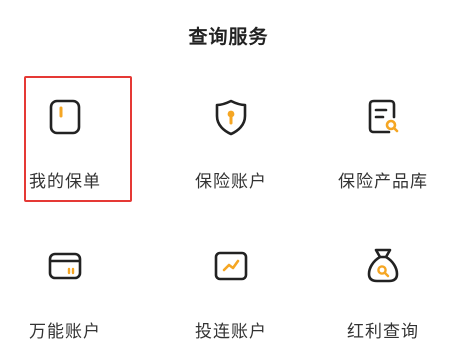 The image size is (457, 360). What do you see at coordinates (231, 140) in the screenshot?
I see `service-insurance-account: 保险账户` at bounding box center [231, 140].